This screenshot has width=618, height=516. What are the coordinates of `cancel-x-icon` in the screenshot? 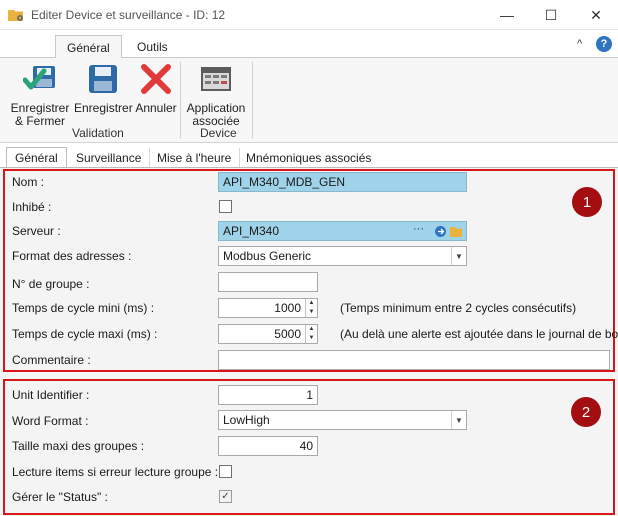 It's located at (156, 79).